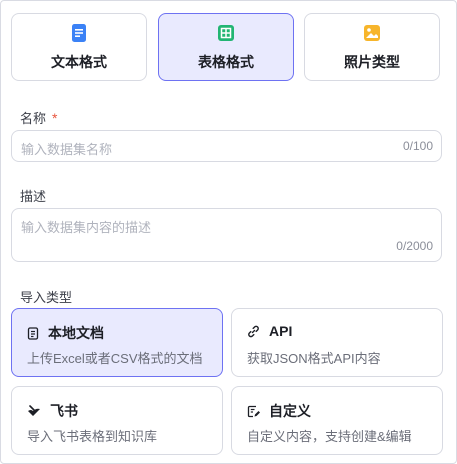 This screenshot has width=457, height=464. Describe the element at coordinates (226, 61) in the screenshot. I see `tab-label: 表格格式` at that location.